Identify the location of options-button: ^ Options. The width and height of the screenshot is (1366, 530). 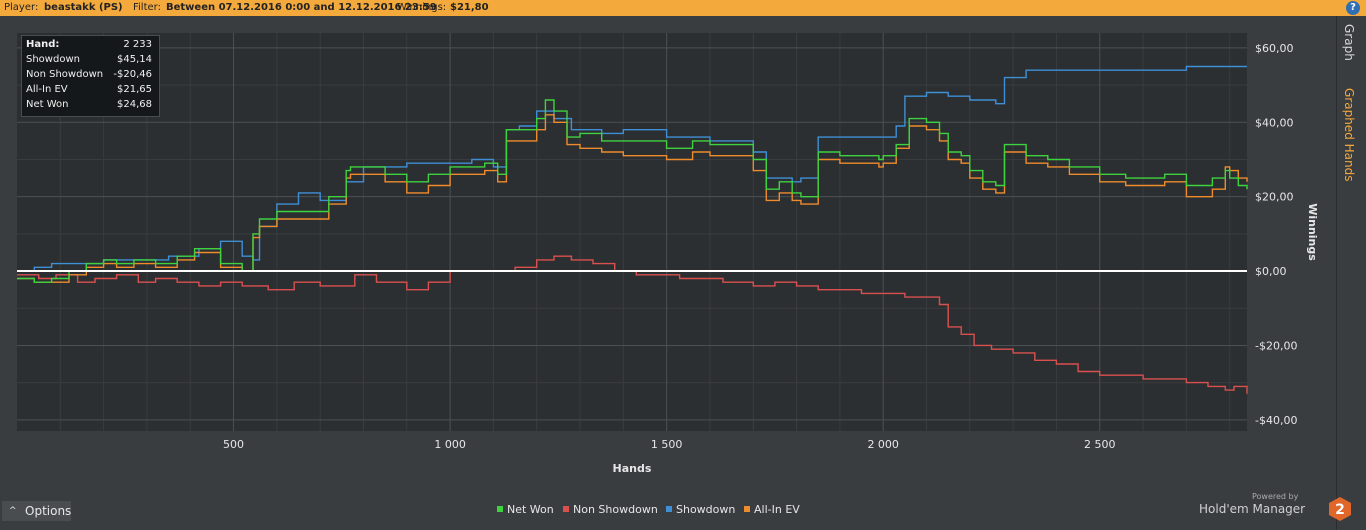
(36, 511).